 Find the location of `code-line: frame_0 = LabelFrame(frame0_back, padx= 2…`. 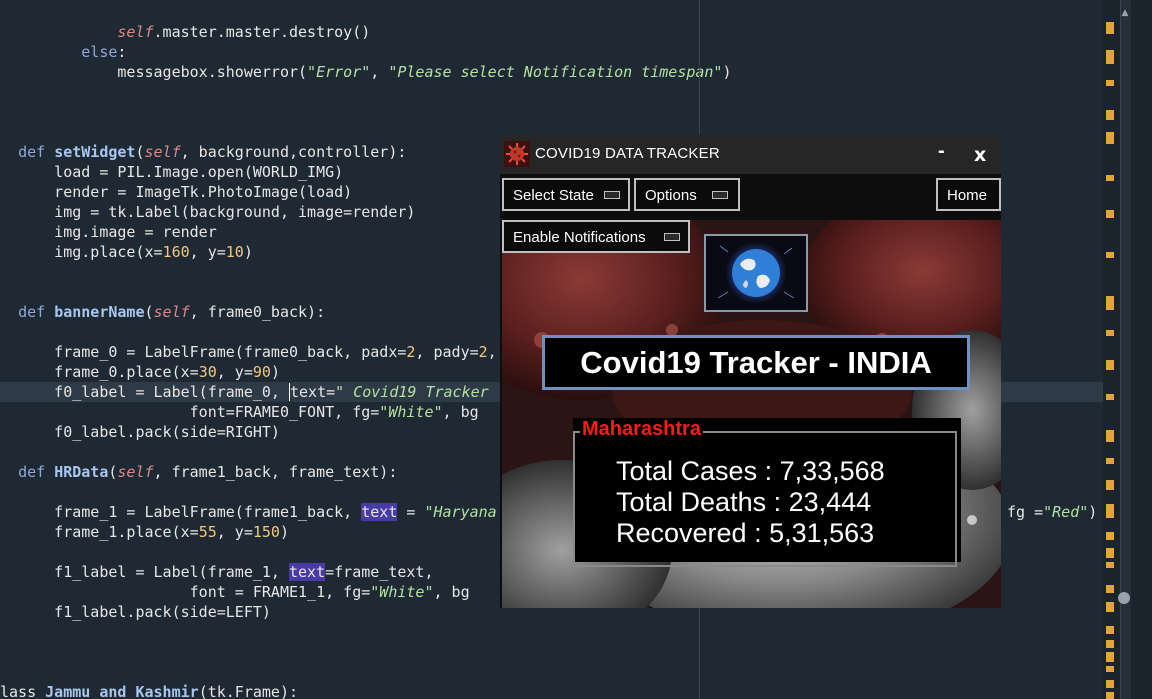

code-line: frame_0 = LabelFrame(frame0_back, padx= 2… is located at coordinates (248, 352).